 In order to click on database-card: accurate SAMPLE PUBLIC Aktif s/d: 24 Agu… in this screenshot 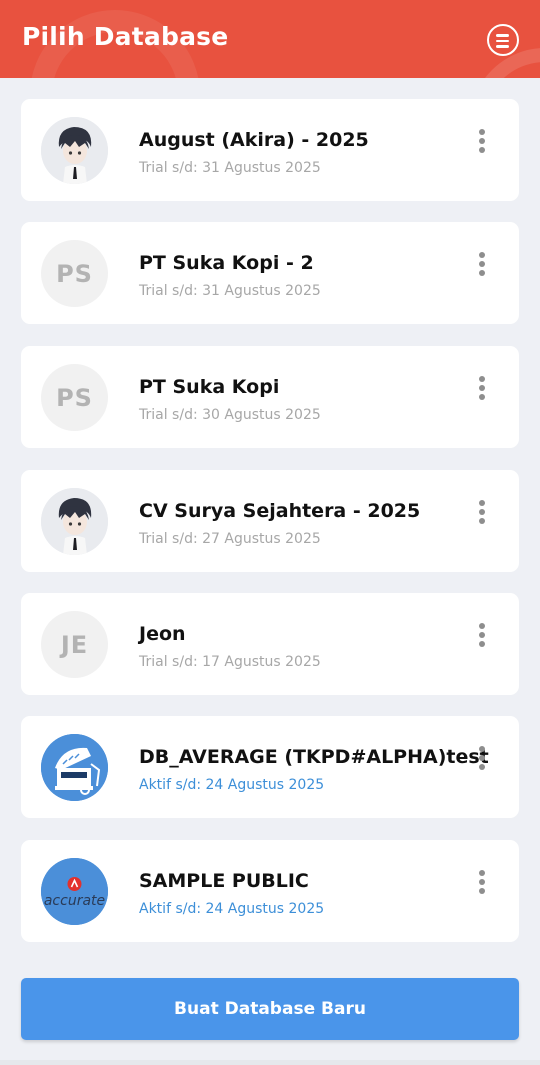, I will do `click(270, 891)`.